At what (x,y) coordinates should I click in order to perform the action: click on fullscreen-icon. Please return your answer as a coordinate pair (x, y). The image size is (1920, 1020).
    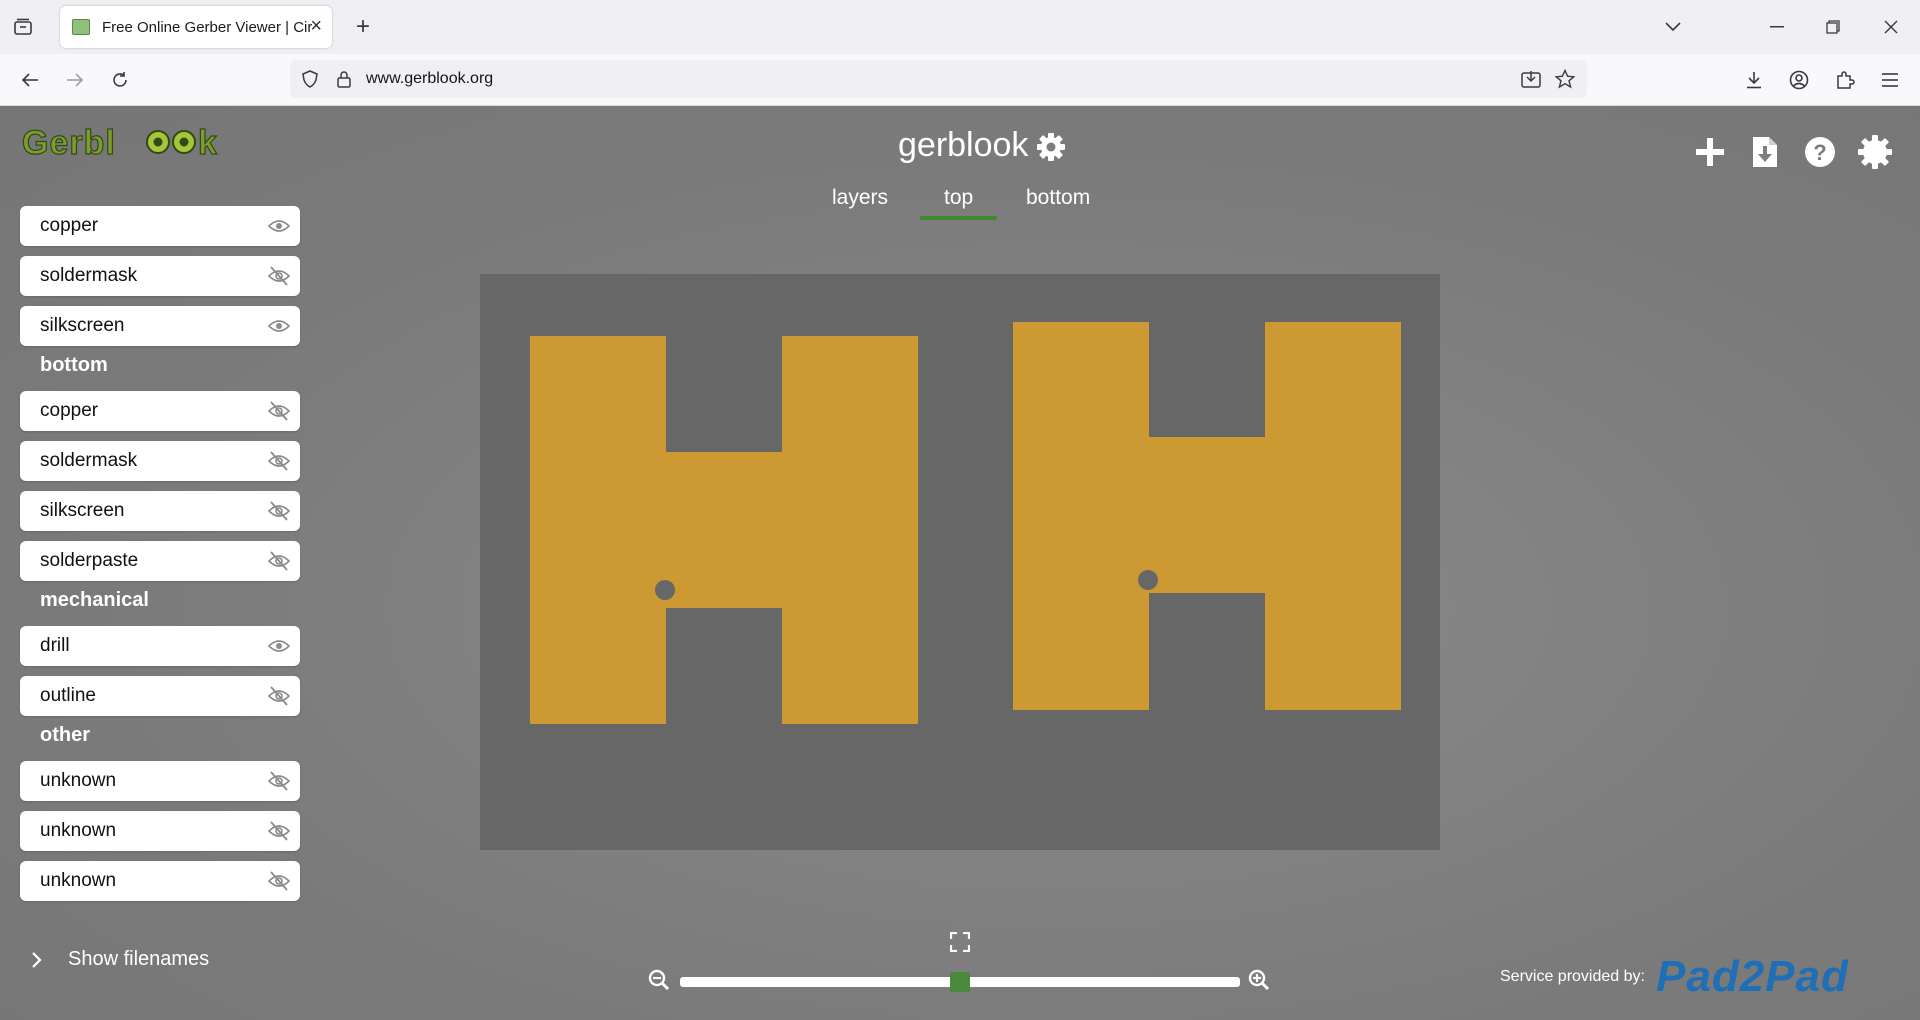
    Looking at the image, I should click on (960, 944).